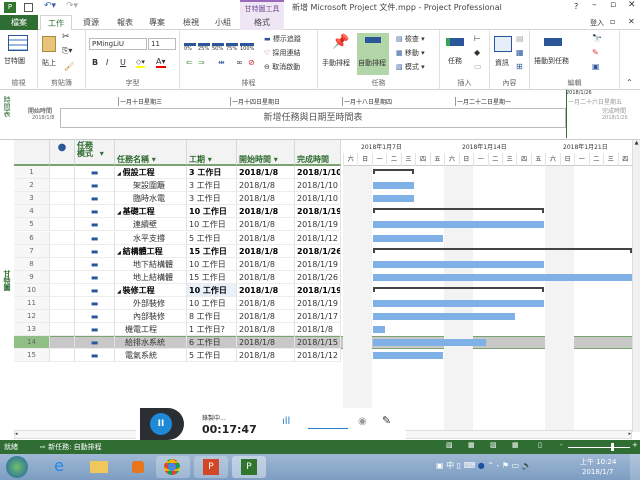  What do you see at coordinates (505, 465) in the screenshot?
I see `action-center-icon: ⚑` at bounding box center [505, 465].